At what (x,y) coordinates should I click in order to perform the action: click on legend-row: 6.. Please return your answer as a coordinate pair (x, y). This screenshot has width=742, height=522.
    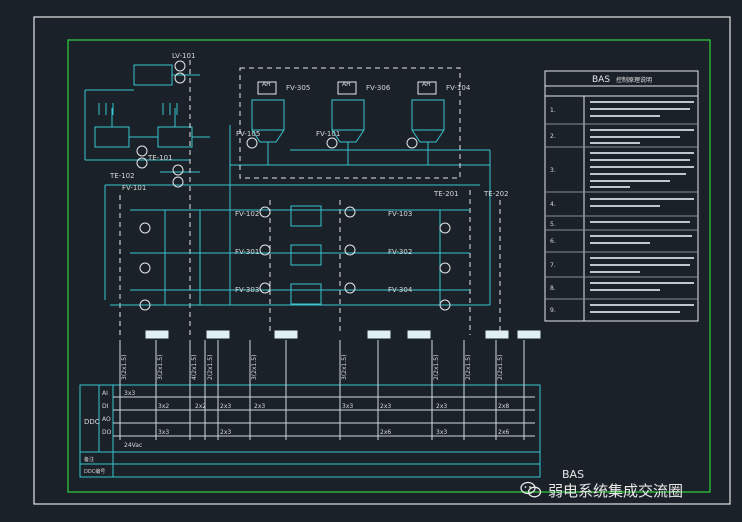
    Looking at the image, I should click on (553, 241).